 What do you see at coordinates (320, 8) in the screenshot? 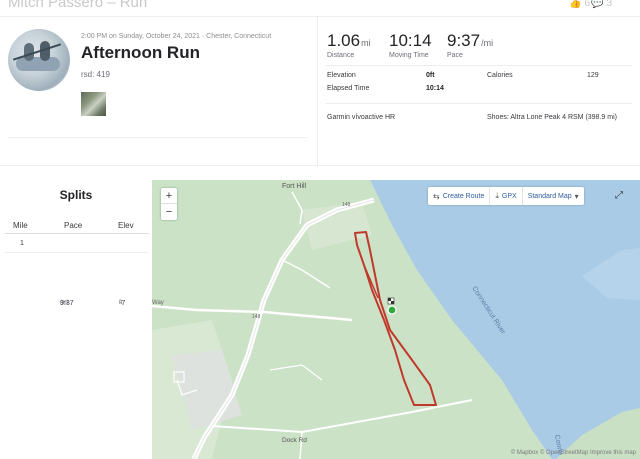
I see `header-bar: Mitch Passero – Run 👍 6 💬 3` at bounding box center [320, 8].